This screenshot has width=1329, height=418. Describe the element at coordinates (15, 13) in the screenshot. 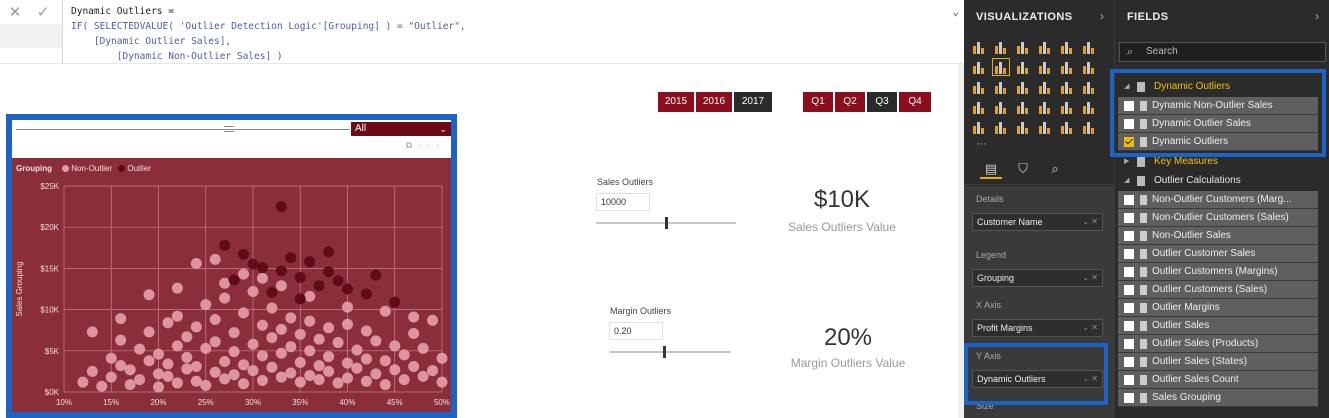

I see `close-icon: ✕` at that location.